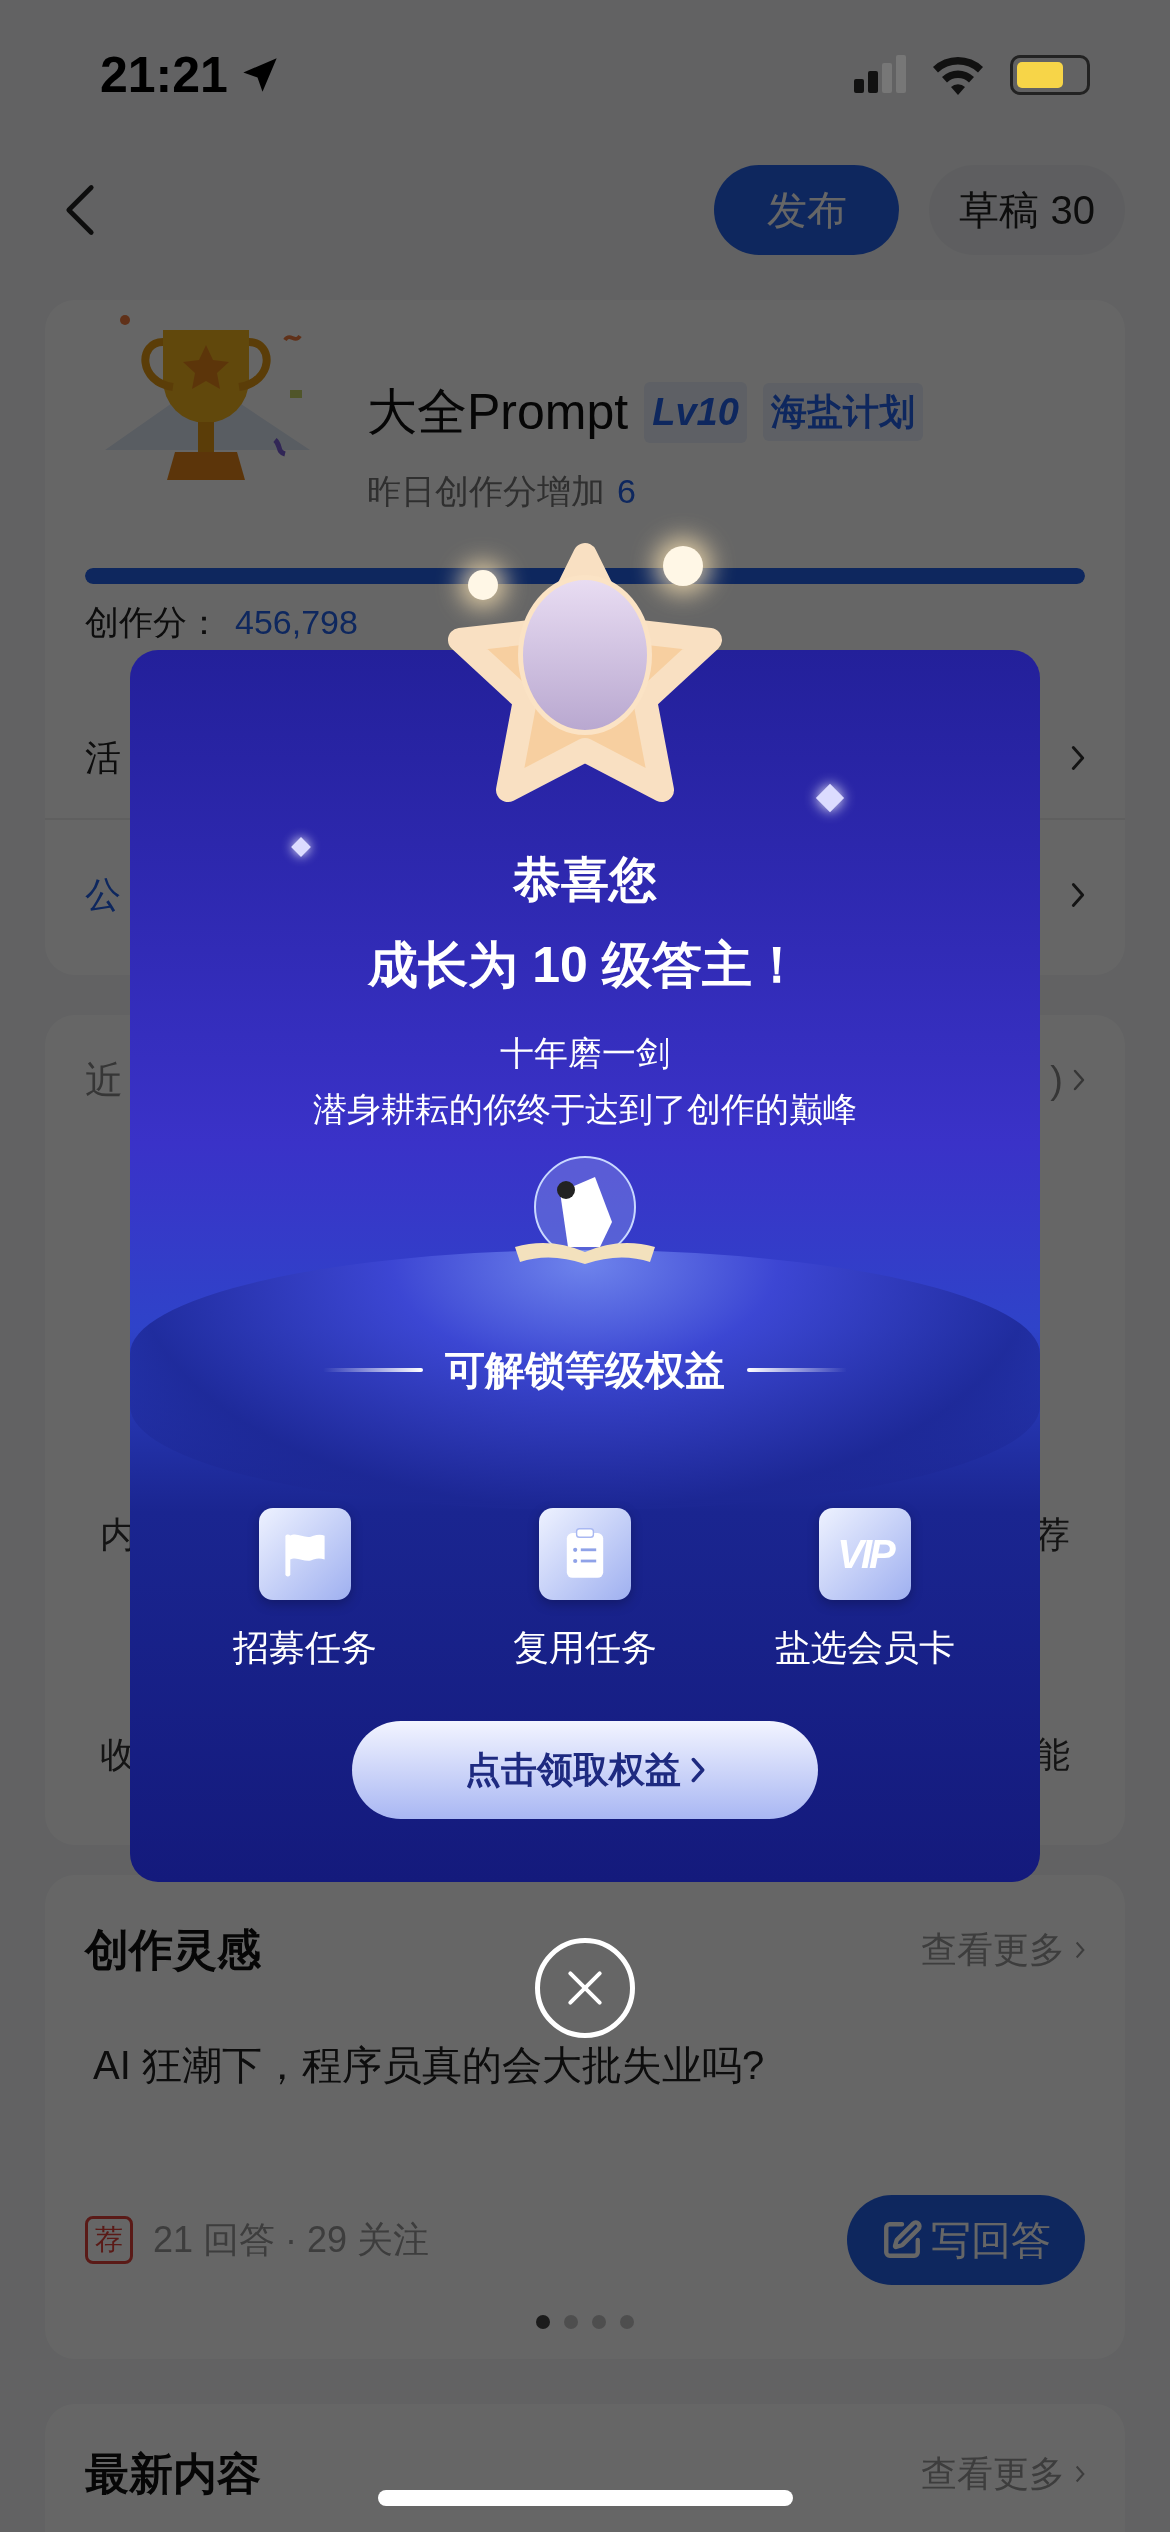 This screenshot has height=2532, width=1170. I want to click on benefit-label: 盐选会员卡, so click(865, 1648).